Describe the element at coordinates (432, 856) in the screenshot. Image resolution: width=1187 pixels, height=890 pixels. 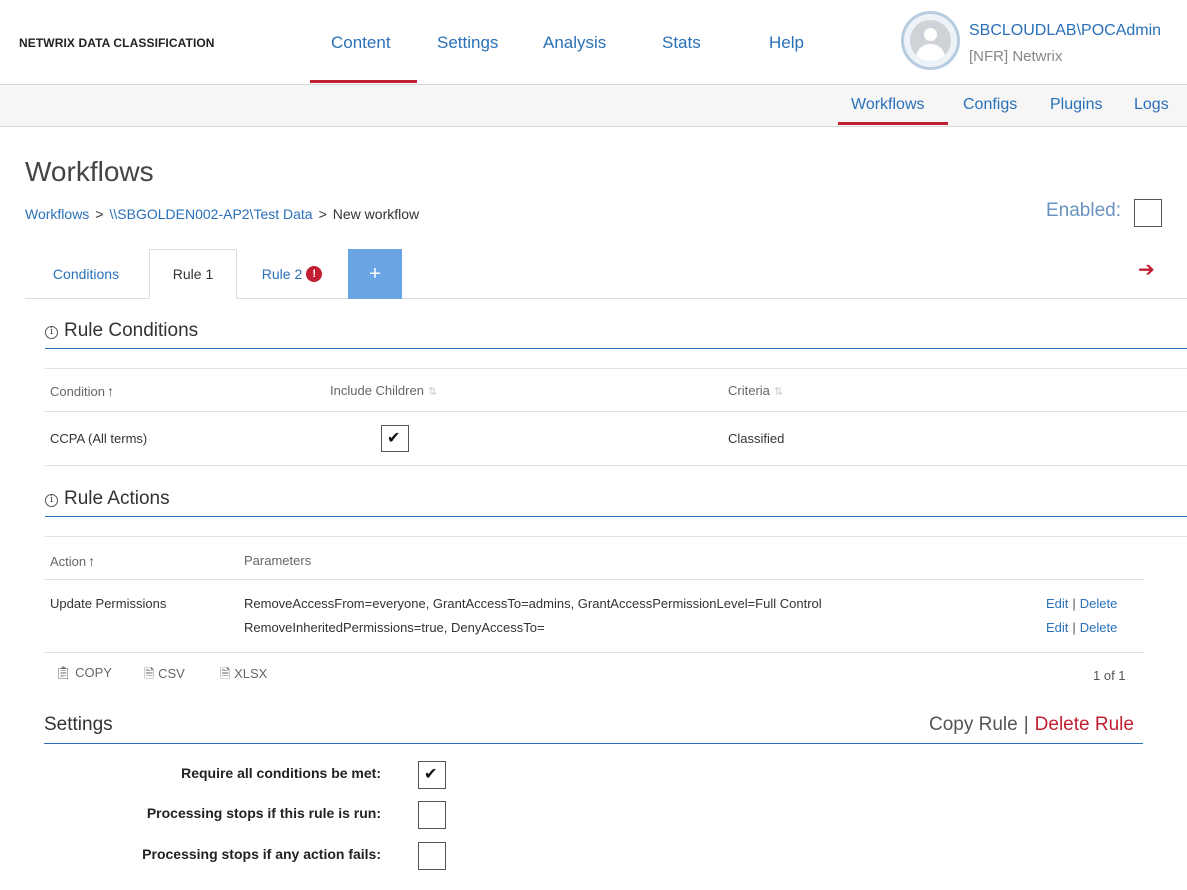
I see `stop-on-fail-checkbox` at that location.